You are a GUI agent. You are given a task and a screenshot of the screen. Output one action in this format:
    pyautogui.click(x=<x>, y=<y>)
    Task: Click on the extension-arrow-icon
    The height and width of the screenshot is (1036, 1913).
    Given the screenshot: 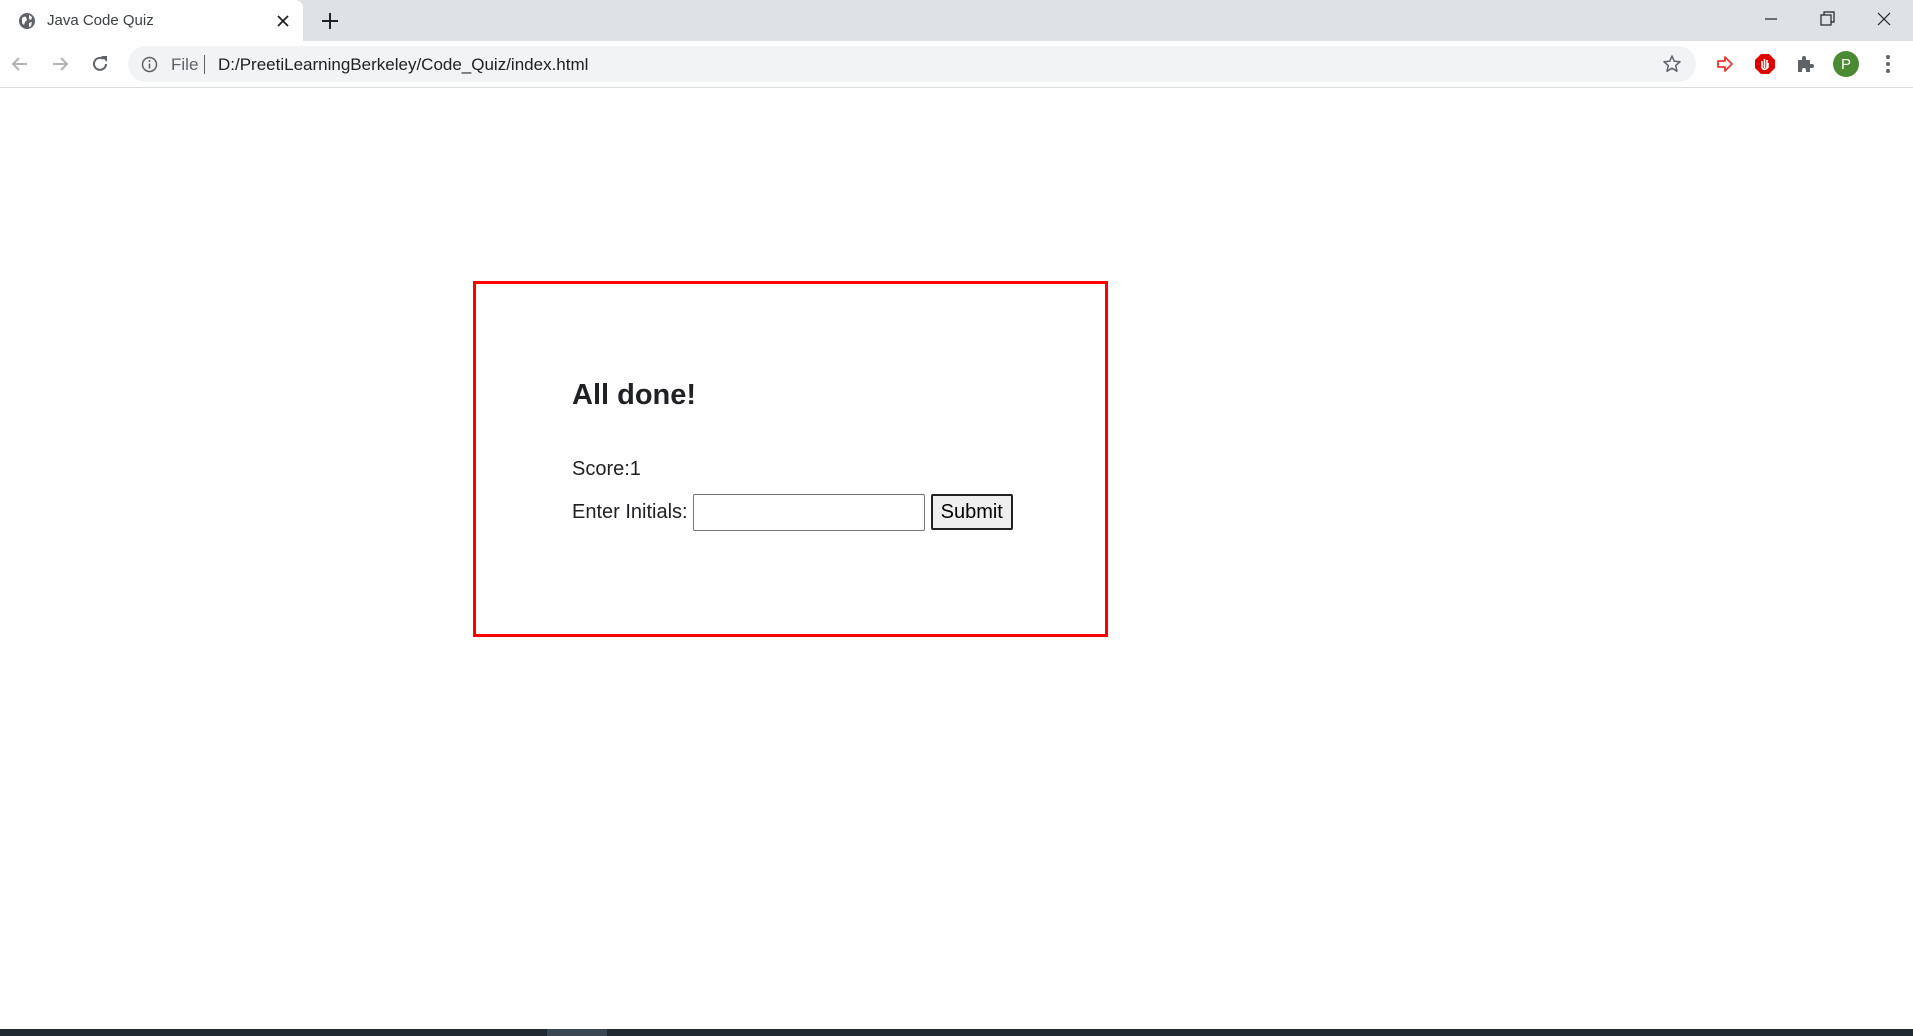 What is the action you would take?
    pyautogui.click(x=1725, y=64)
    